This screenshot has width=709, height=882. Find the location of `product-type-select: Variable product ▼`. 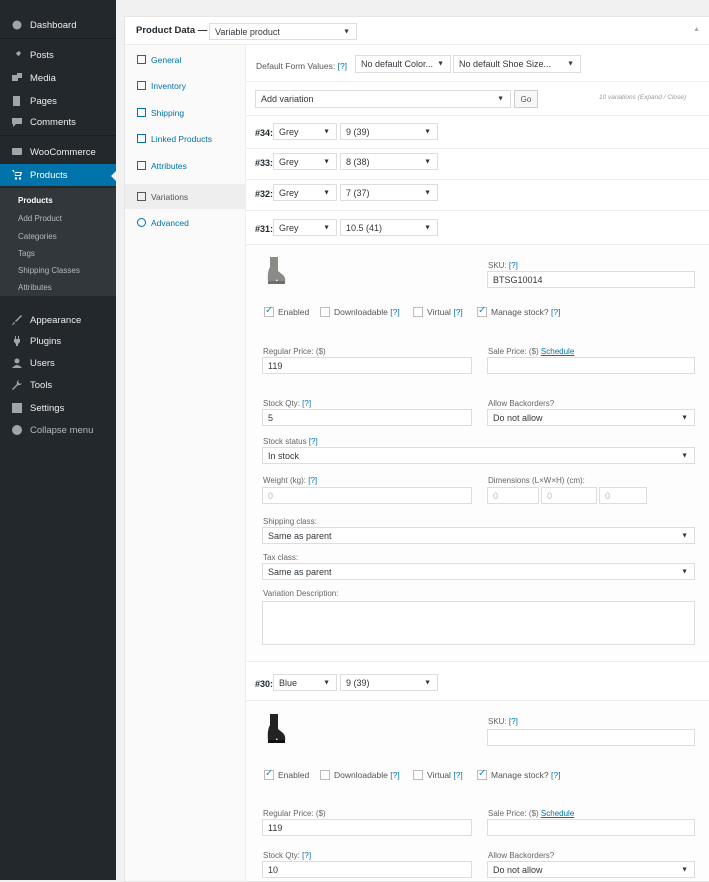

product-type-select: Variable product ▼ is located at coordinates (283, 31).